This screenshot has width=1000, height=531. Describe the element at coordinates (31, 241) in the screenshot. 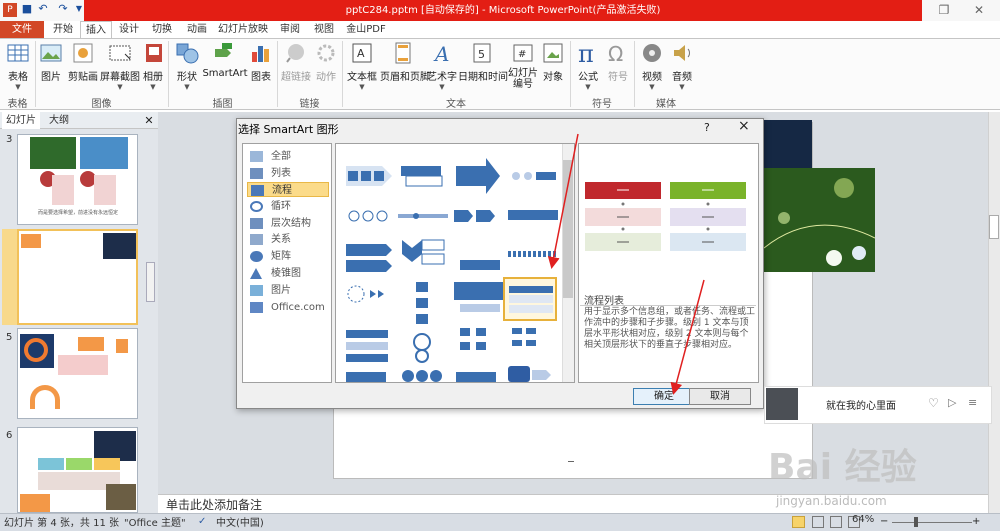

I see `slide-shape` at that location.